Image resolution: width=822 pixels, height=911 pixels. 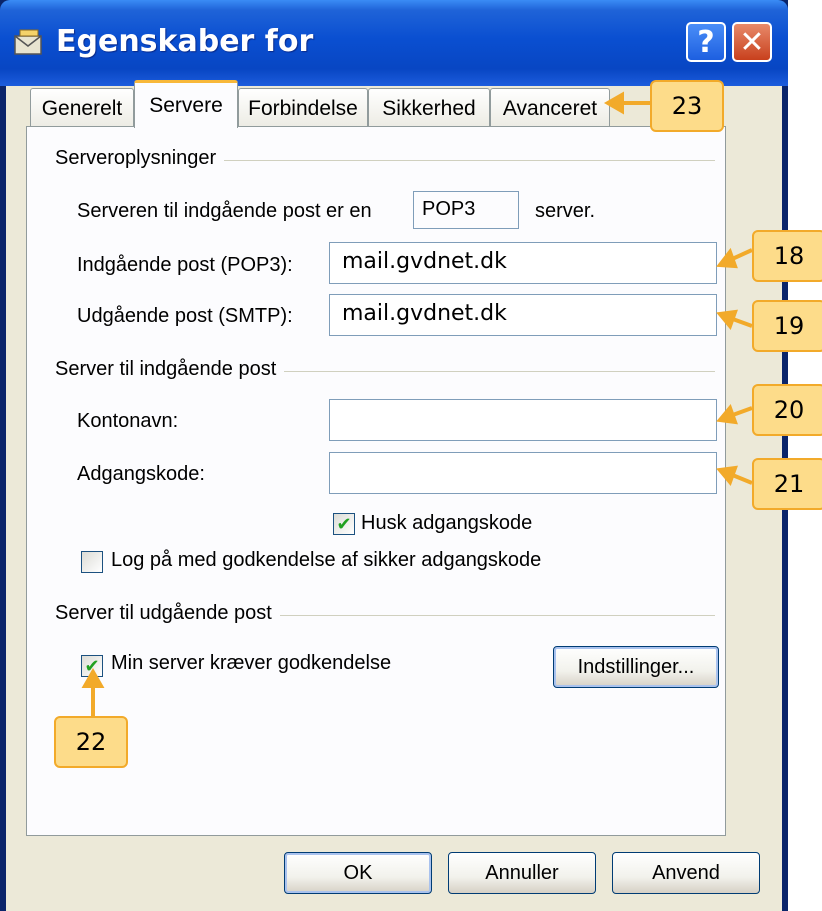 I want to click on callout-19: 19, so click(x=787, y=326).